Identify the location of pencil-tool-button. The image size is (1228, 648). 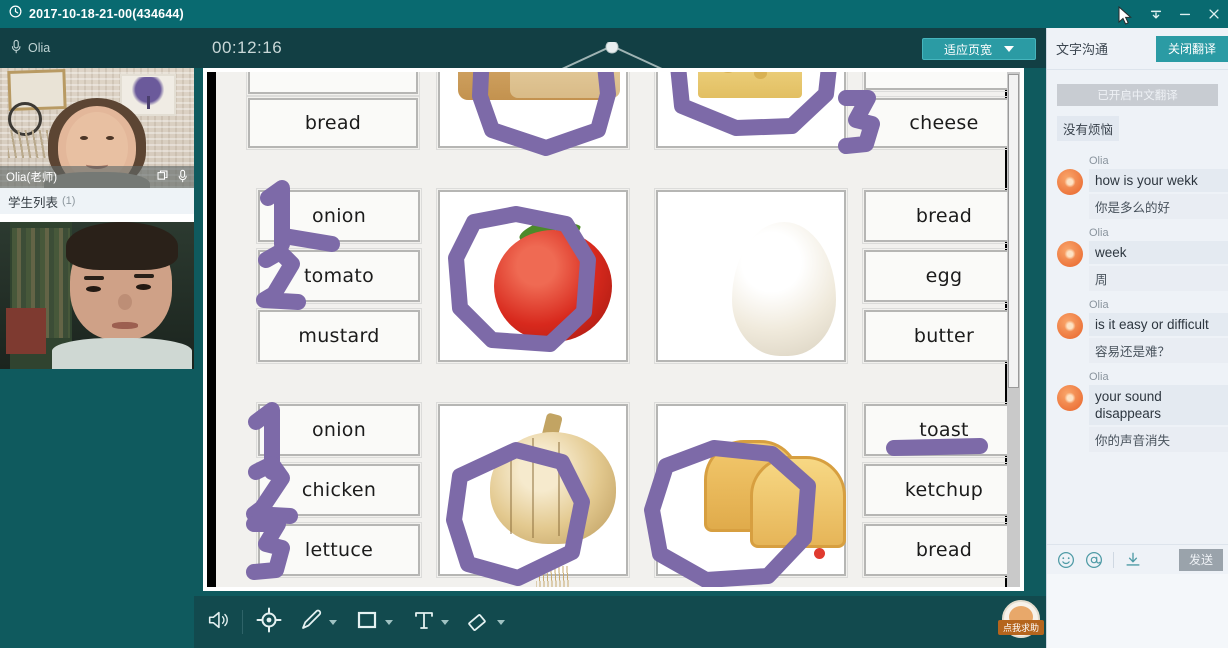
(317, 622).